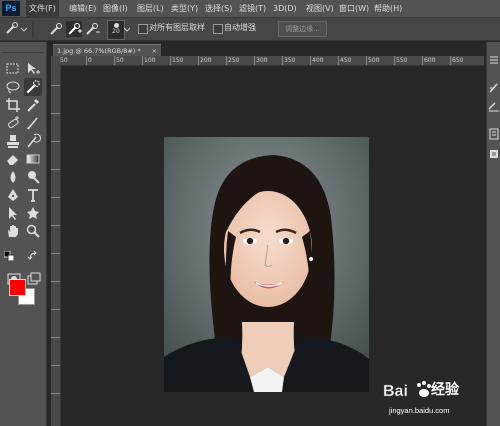  What do you see at coordinates (33, 195) in the screenshot?
I see `type-tool-icon` at bounding box center [33, 195].